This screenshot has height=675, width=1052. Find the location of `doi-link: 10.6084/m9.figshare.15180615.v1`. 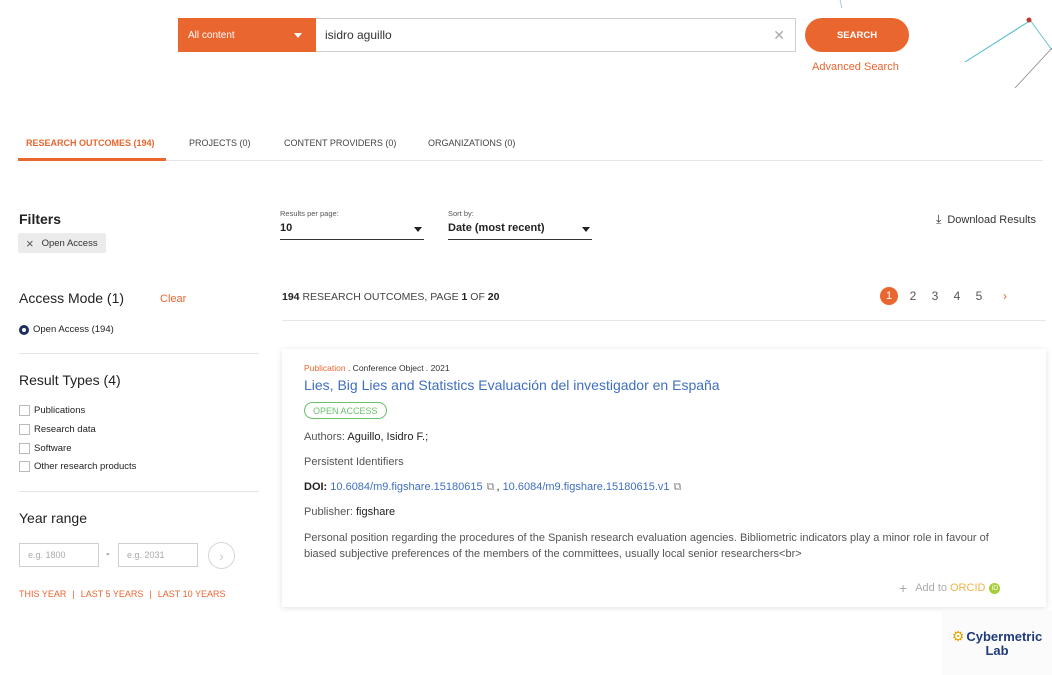

doi-link: 10.6084/m9.figshare.15180615.v1 is located at coordinates (586, 487).